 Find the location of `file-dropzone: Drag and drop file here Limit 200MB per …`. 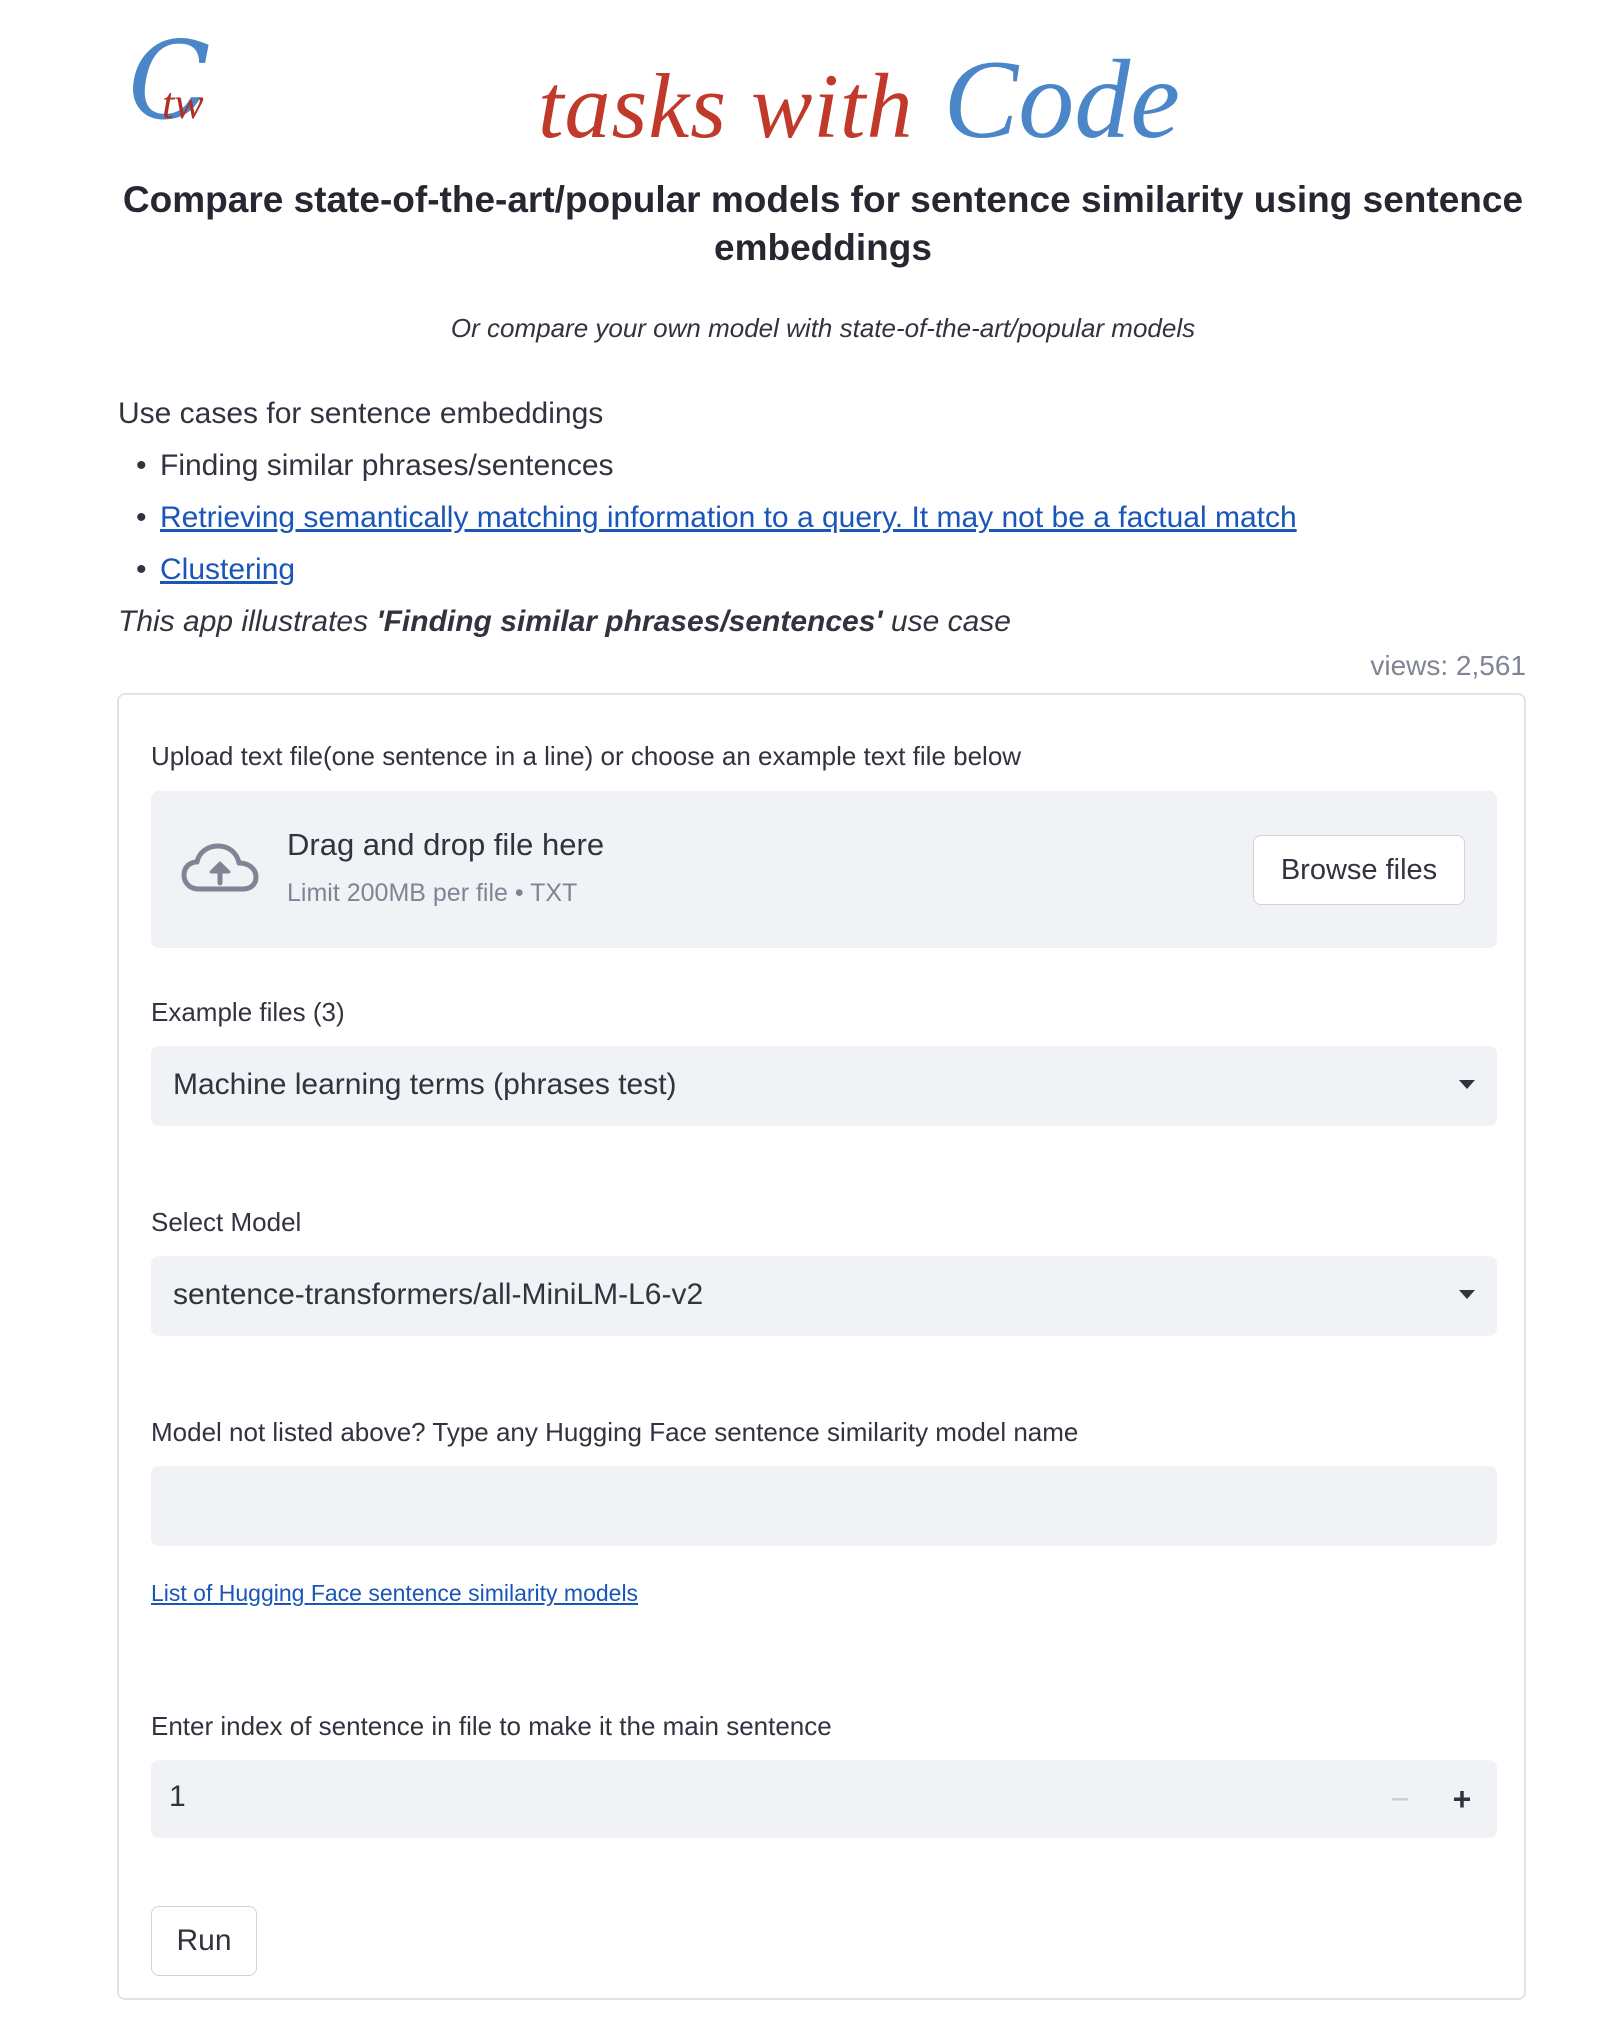

file-dropzone: Drag and drop file here Limit 200MB per … is located at coordinates (824, 869).